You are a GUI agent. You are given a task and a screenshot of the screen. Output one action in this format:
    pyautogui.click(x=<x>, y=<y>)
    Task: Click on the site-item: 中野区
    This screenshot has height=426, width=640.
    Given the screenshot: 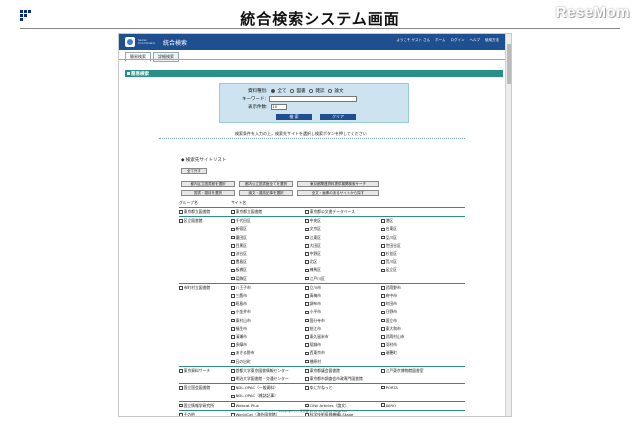 What is the action you would take?
    pyautogui.click(x=313, y=254)
    